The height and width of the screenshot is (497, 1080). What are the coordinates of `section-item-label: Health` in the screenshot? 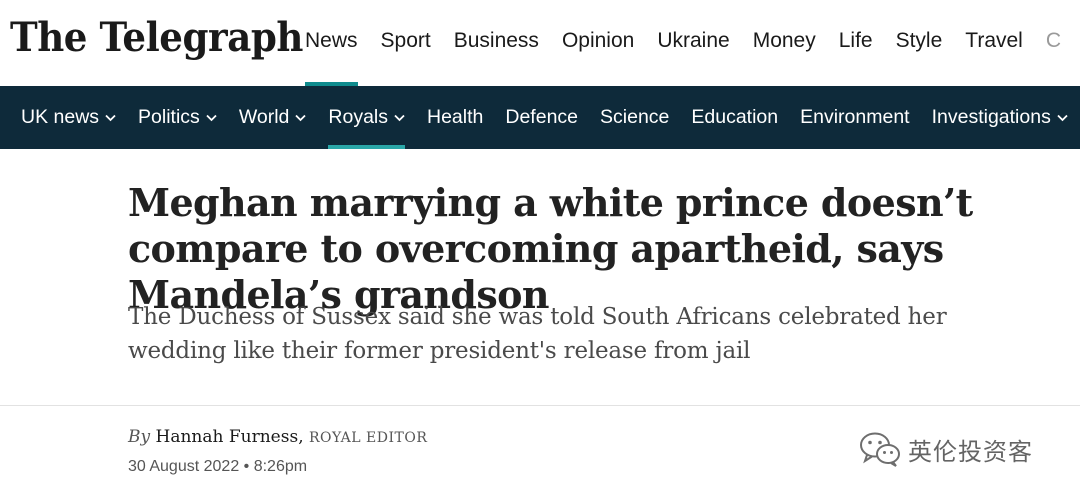 It's located at (455, 117).